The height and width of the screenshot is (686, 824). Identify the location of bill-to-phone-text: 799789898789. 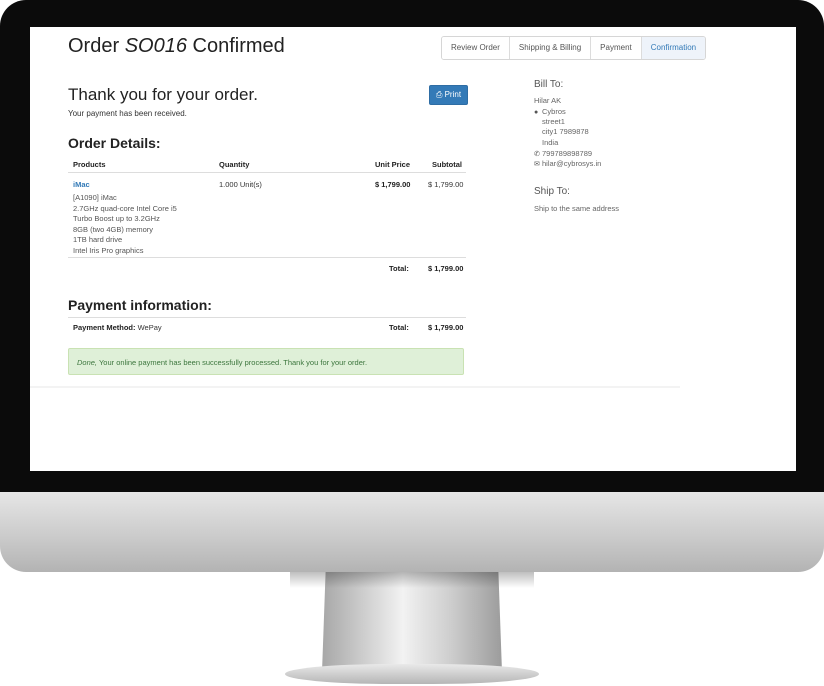
(567, 153).